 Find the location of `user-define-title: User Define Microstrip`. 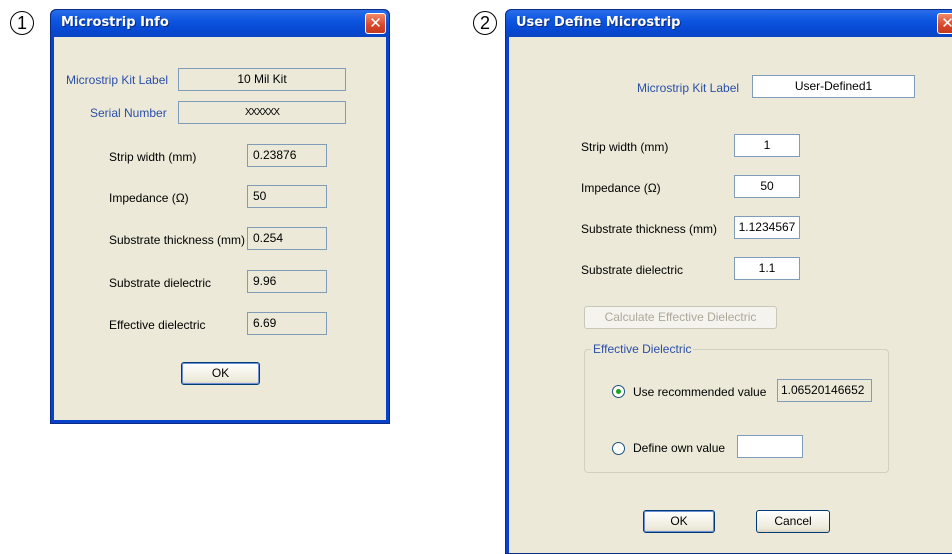

user-define-title: User Define Microstrip is located at coordinates (598, 22).